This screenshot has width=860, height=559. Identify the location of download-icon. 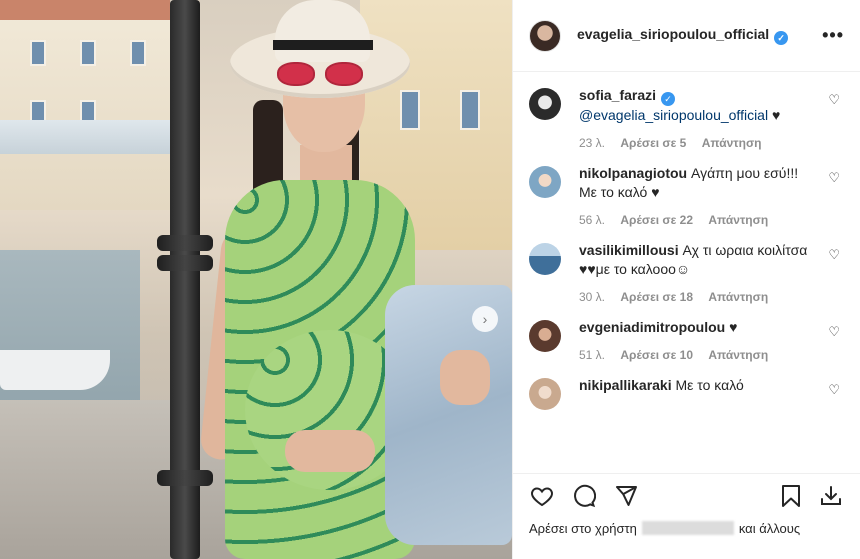
(831, 496).